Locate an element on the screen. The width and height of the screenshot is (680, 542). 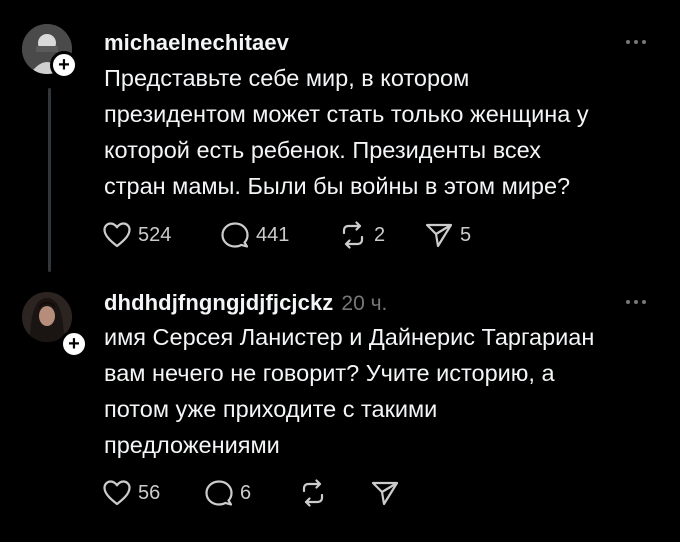
share-button: 5 is located at coordinates (447, 235).